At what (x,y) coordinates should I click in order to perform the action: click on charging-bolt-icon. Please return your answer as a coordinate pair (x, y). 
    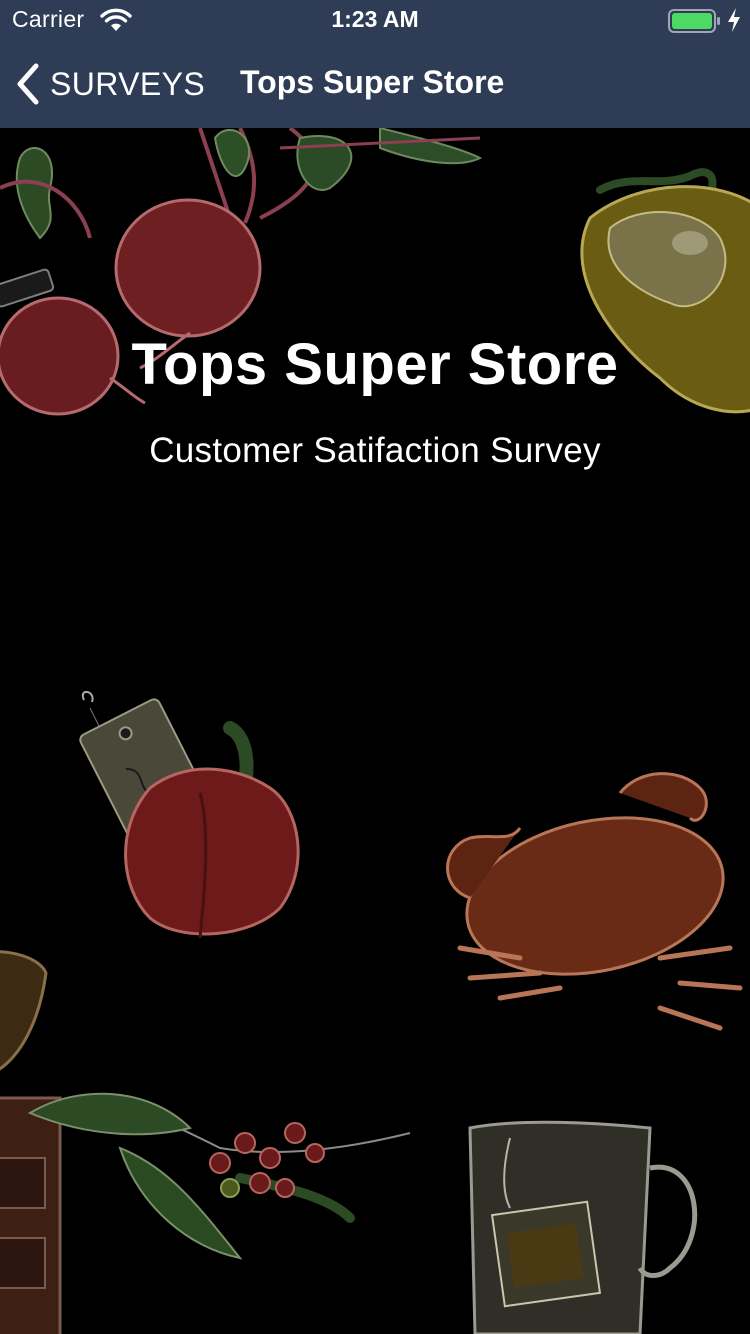
    Looking at the image, I should click on (734, 20).